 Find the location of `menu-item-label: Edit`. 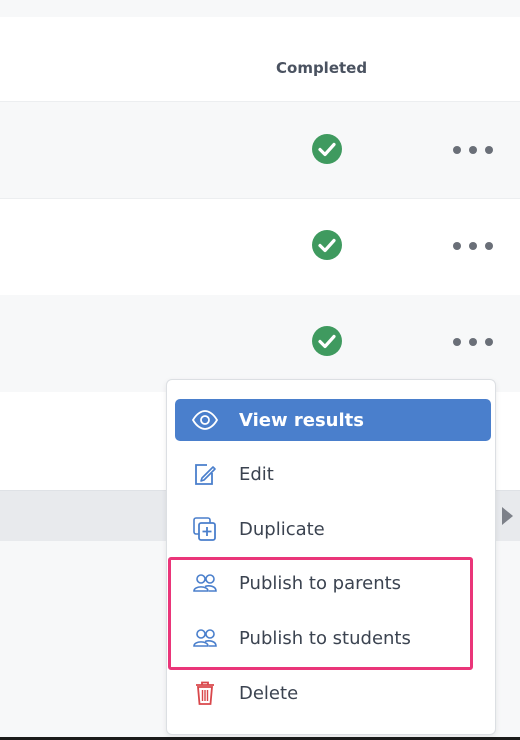

menu-item-label: Edit is located at coordinates (256, 474).